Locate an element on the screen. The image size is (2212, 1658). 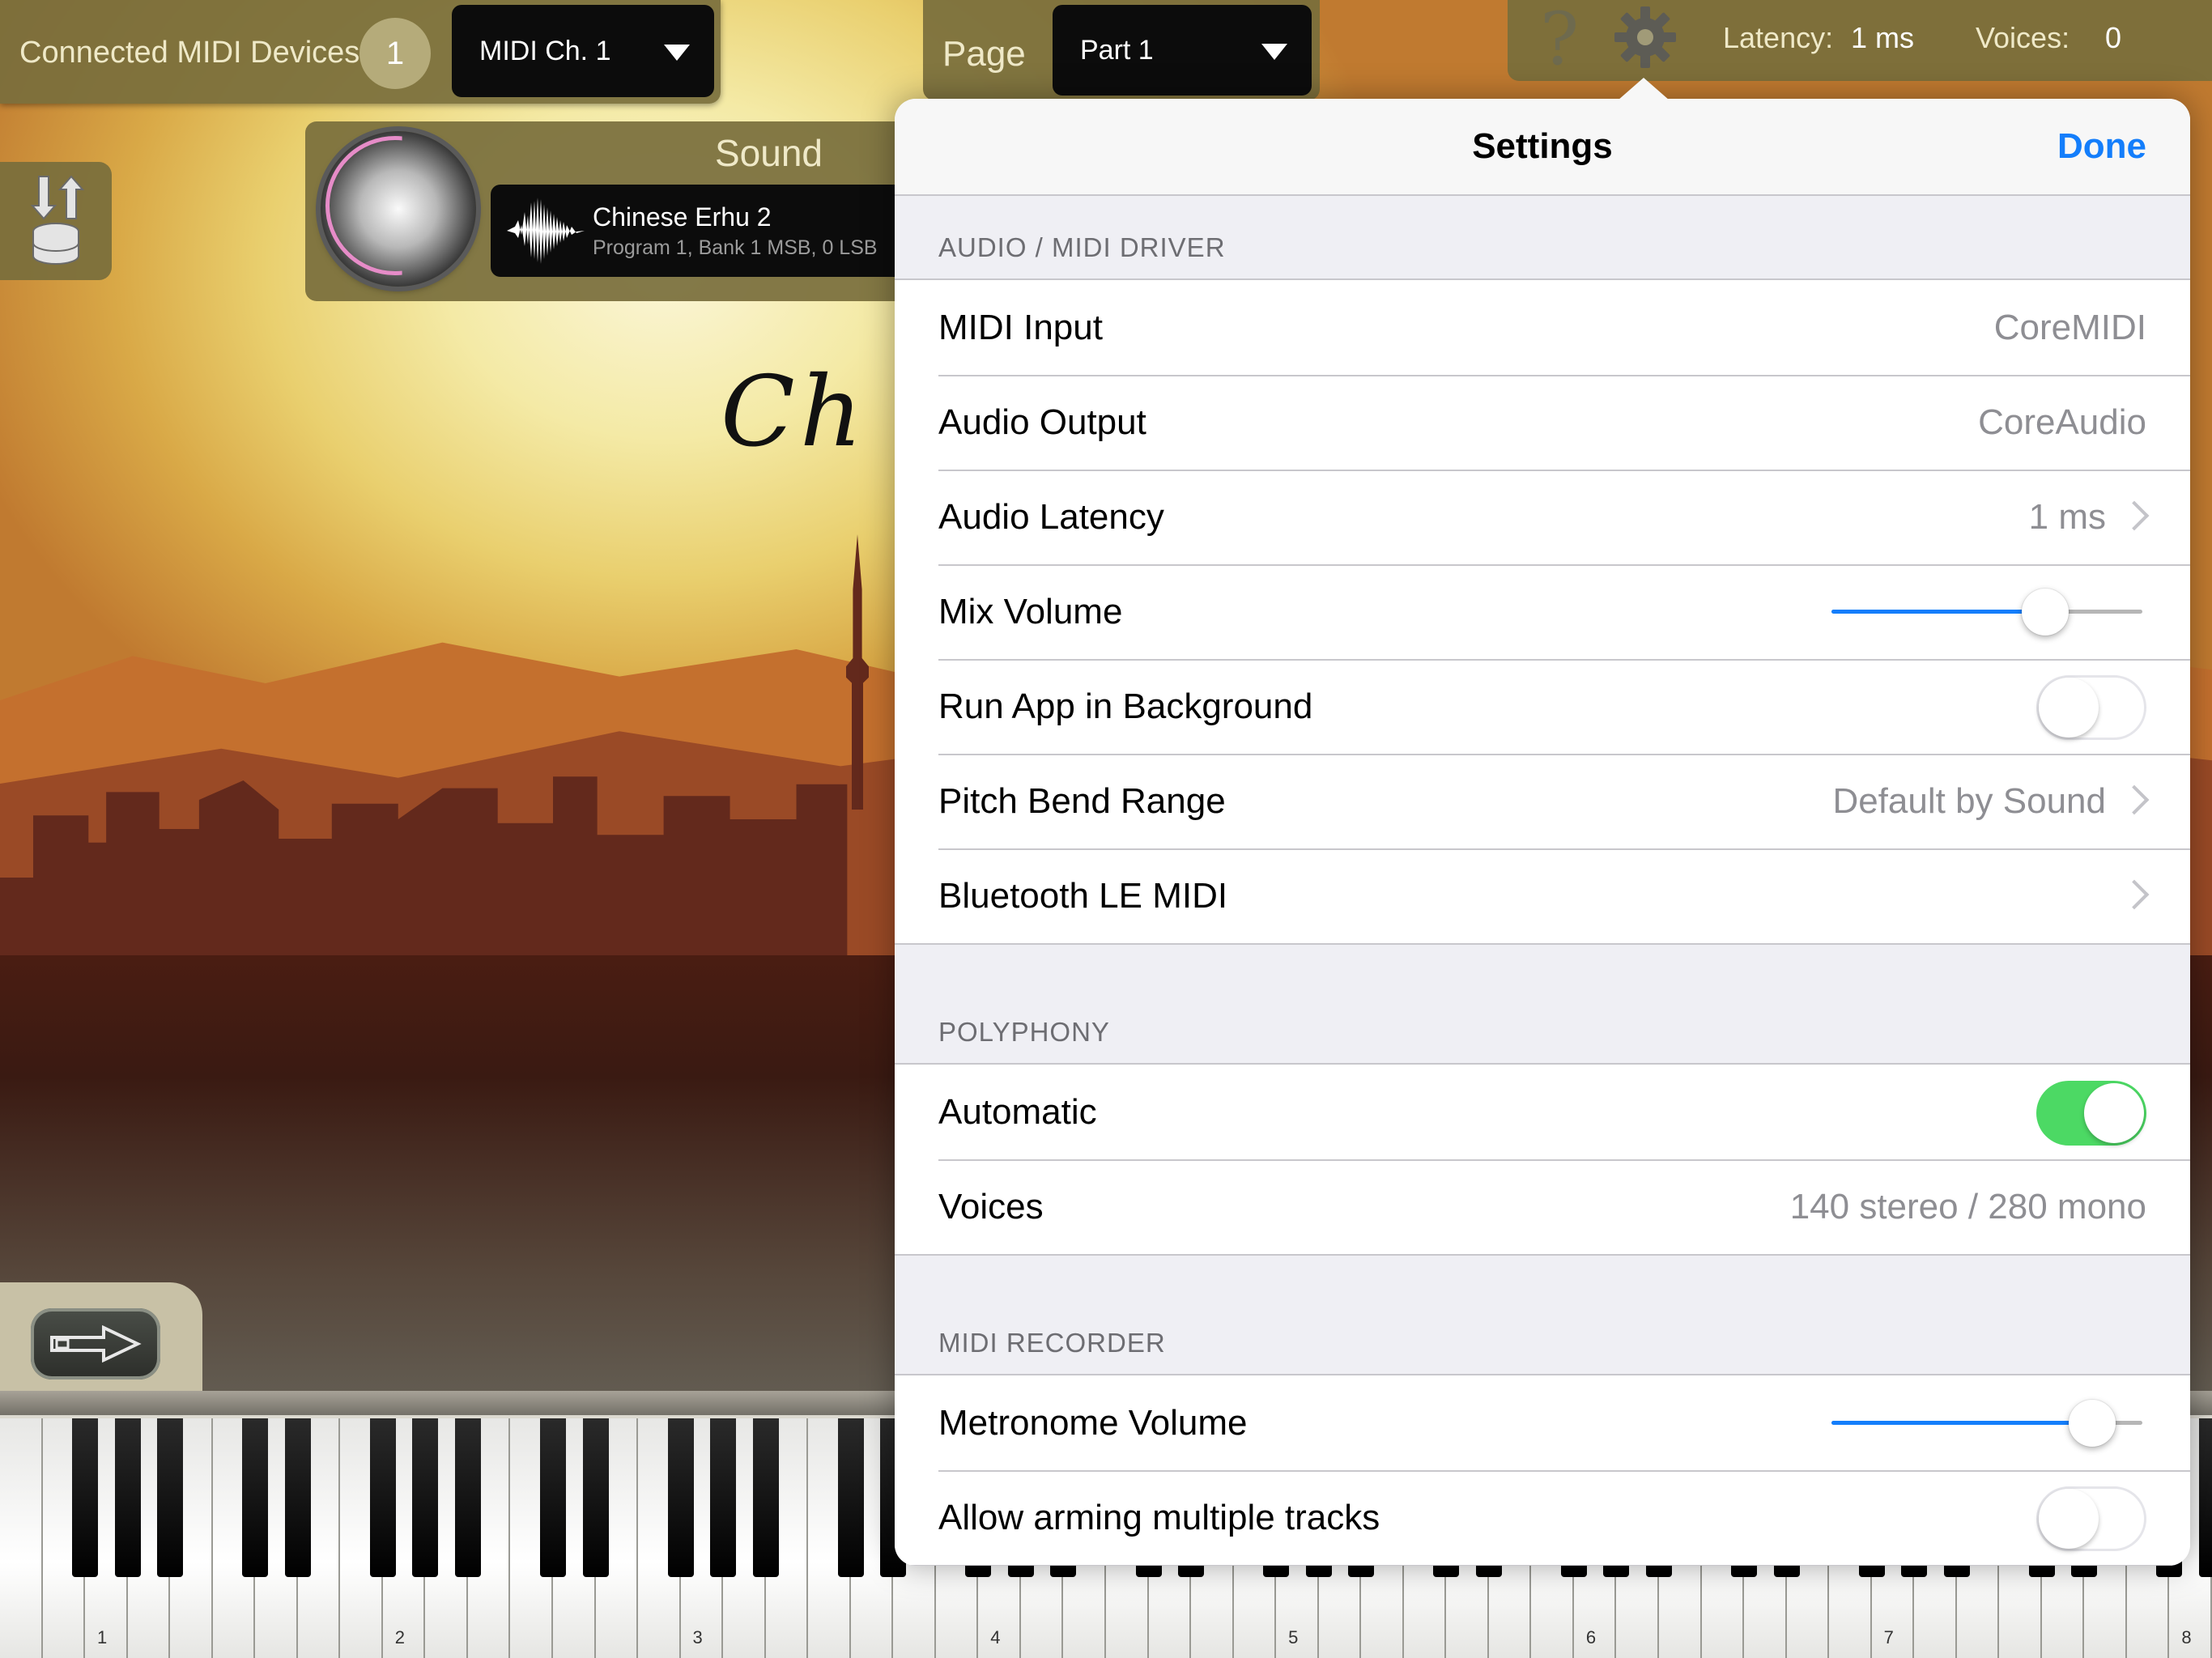
bluetooth-midi-label: Bluetooth LE MIDI is located at coordinates (1083, 896).